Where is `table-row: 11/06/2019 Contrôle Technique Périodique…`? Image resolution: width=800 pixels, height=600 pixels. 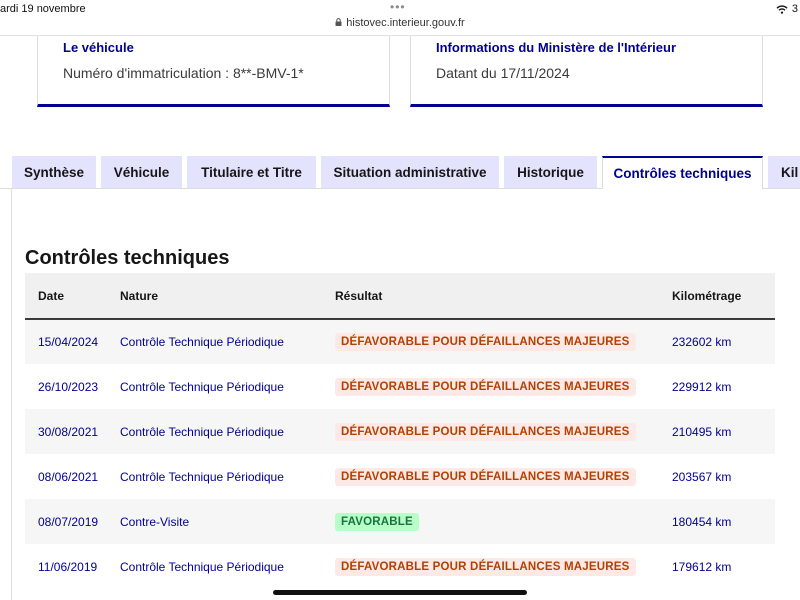
table-row: 11/06/2019 Contrôle Technique Périodique… is located at coordinates (400, 566).